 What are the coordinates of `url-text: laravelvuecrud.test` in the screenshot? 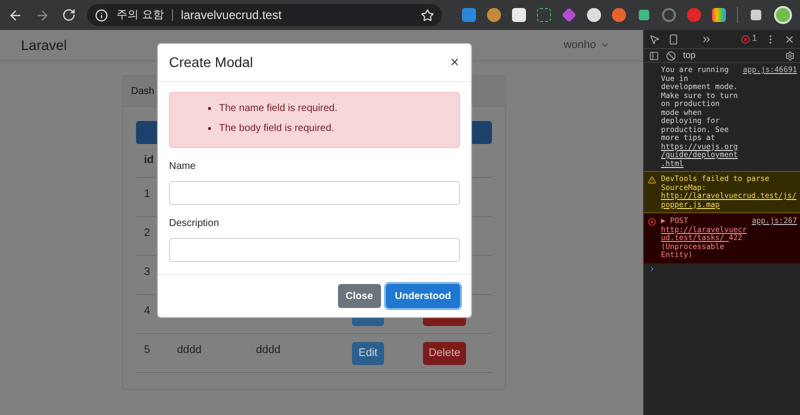 It's located at (231, 15).